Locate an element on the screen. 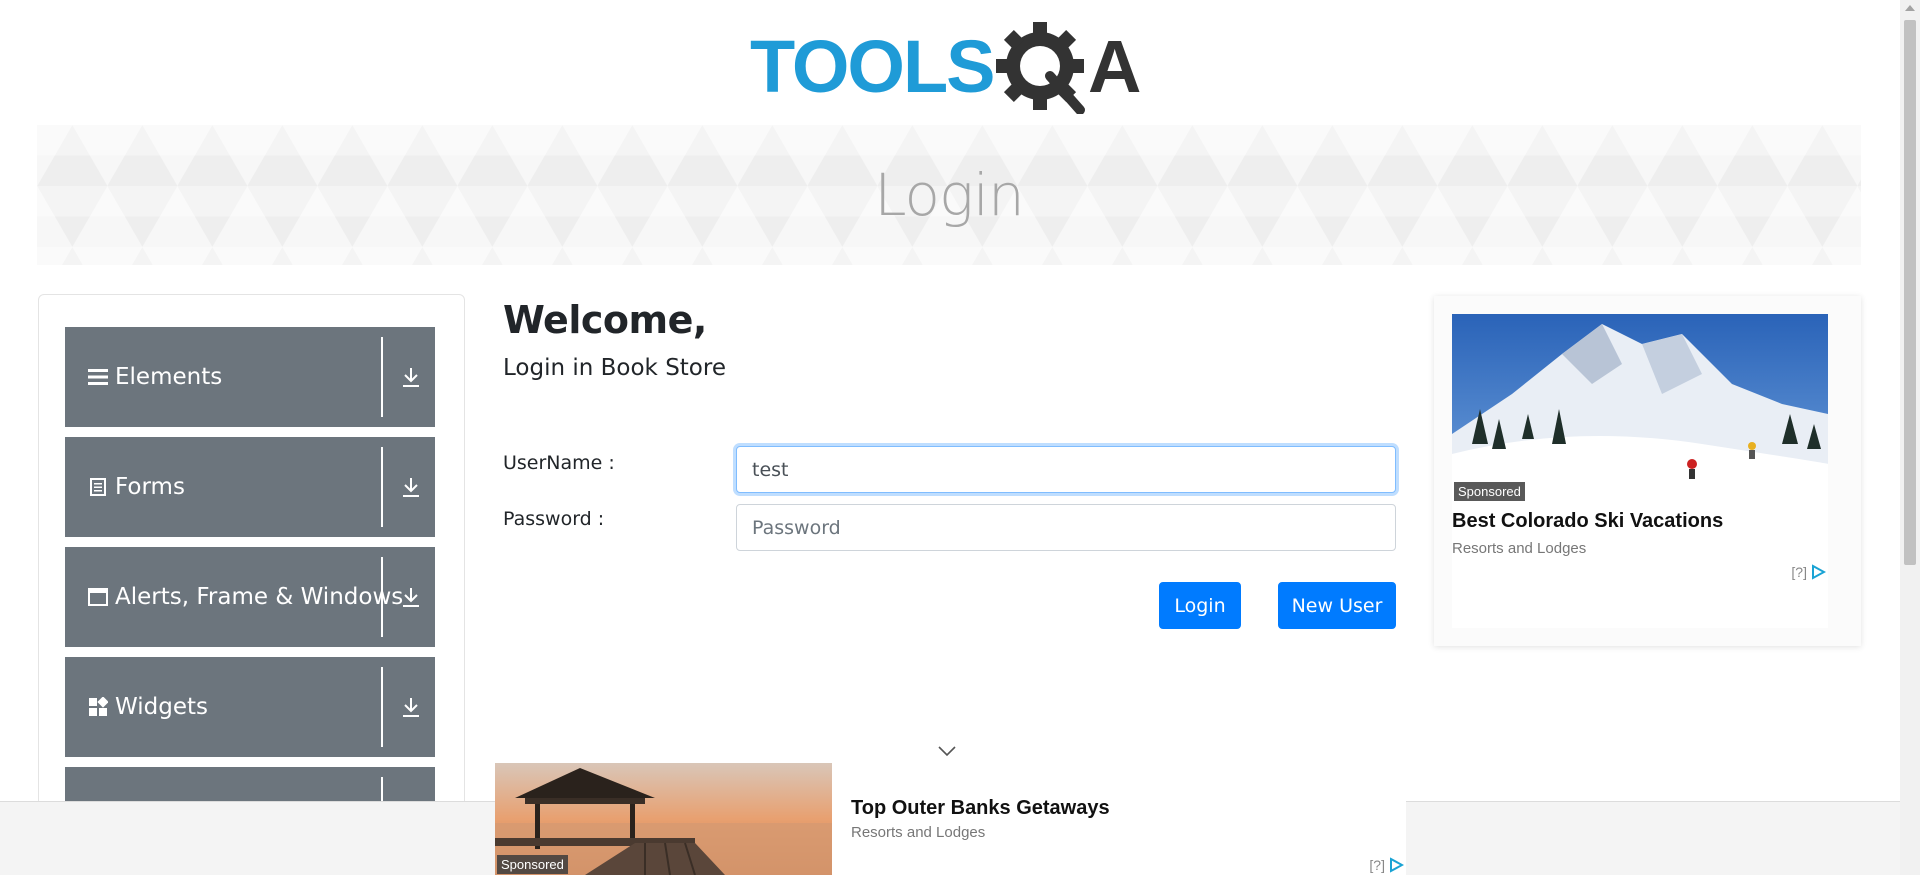 Image resolution: width=1920 pixels, height=875 pixels. password-label: Password : is located at coordinates (554, 519).